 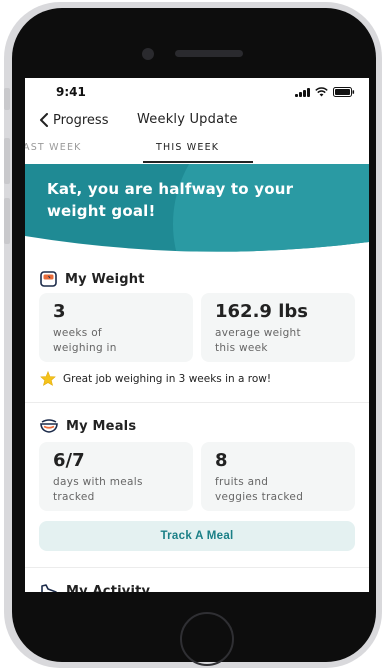 What do you see at coordinates (105, 279) in the screenshot?
I see `weight-section-title: My Weight` at bounding box center [105, 279].